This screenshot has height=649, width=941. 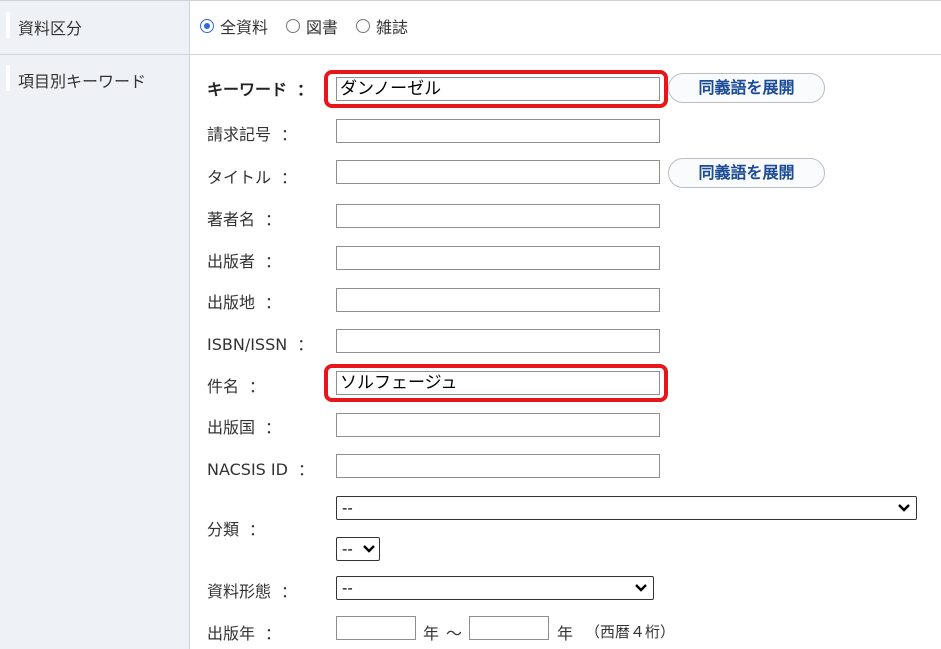 What do you see at coordinates (293, 26) in the screenshot?
I see `radio-books` at bounding box center [293, 26].